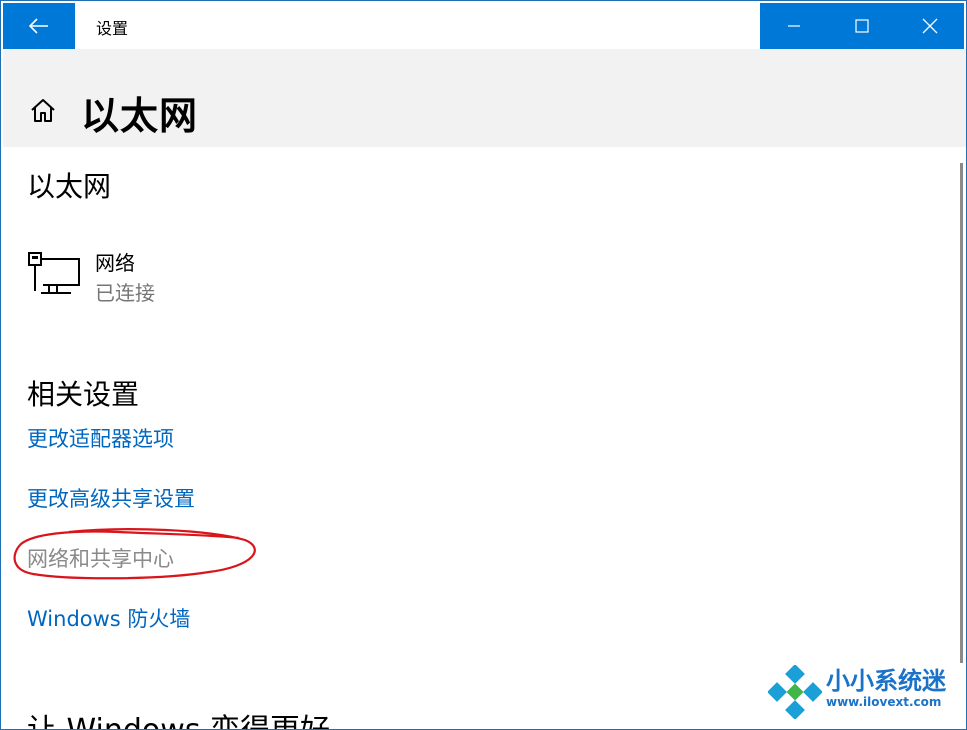 Image resolution: width=967 pixels, height=730 pixels. I want to click on watermark-logo-icon, so click(795, 692).